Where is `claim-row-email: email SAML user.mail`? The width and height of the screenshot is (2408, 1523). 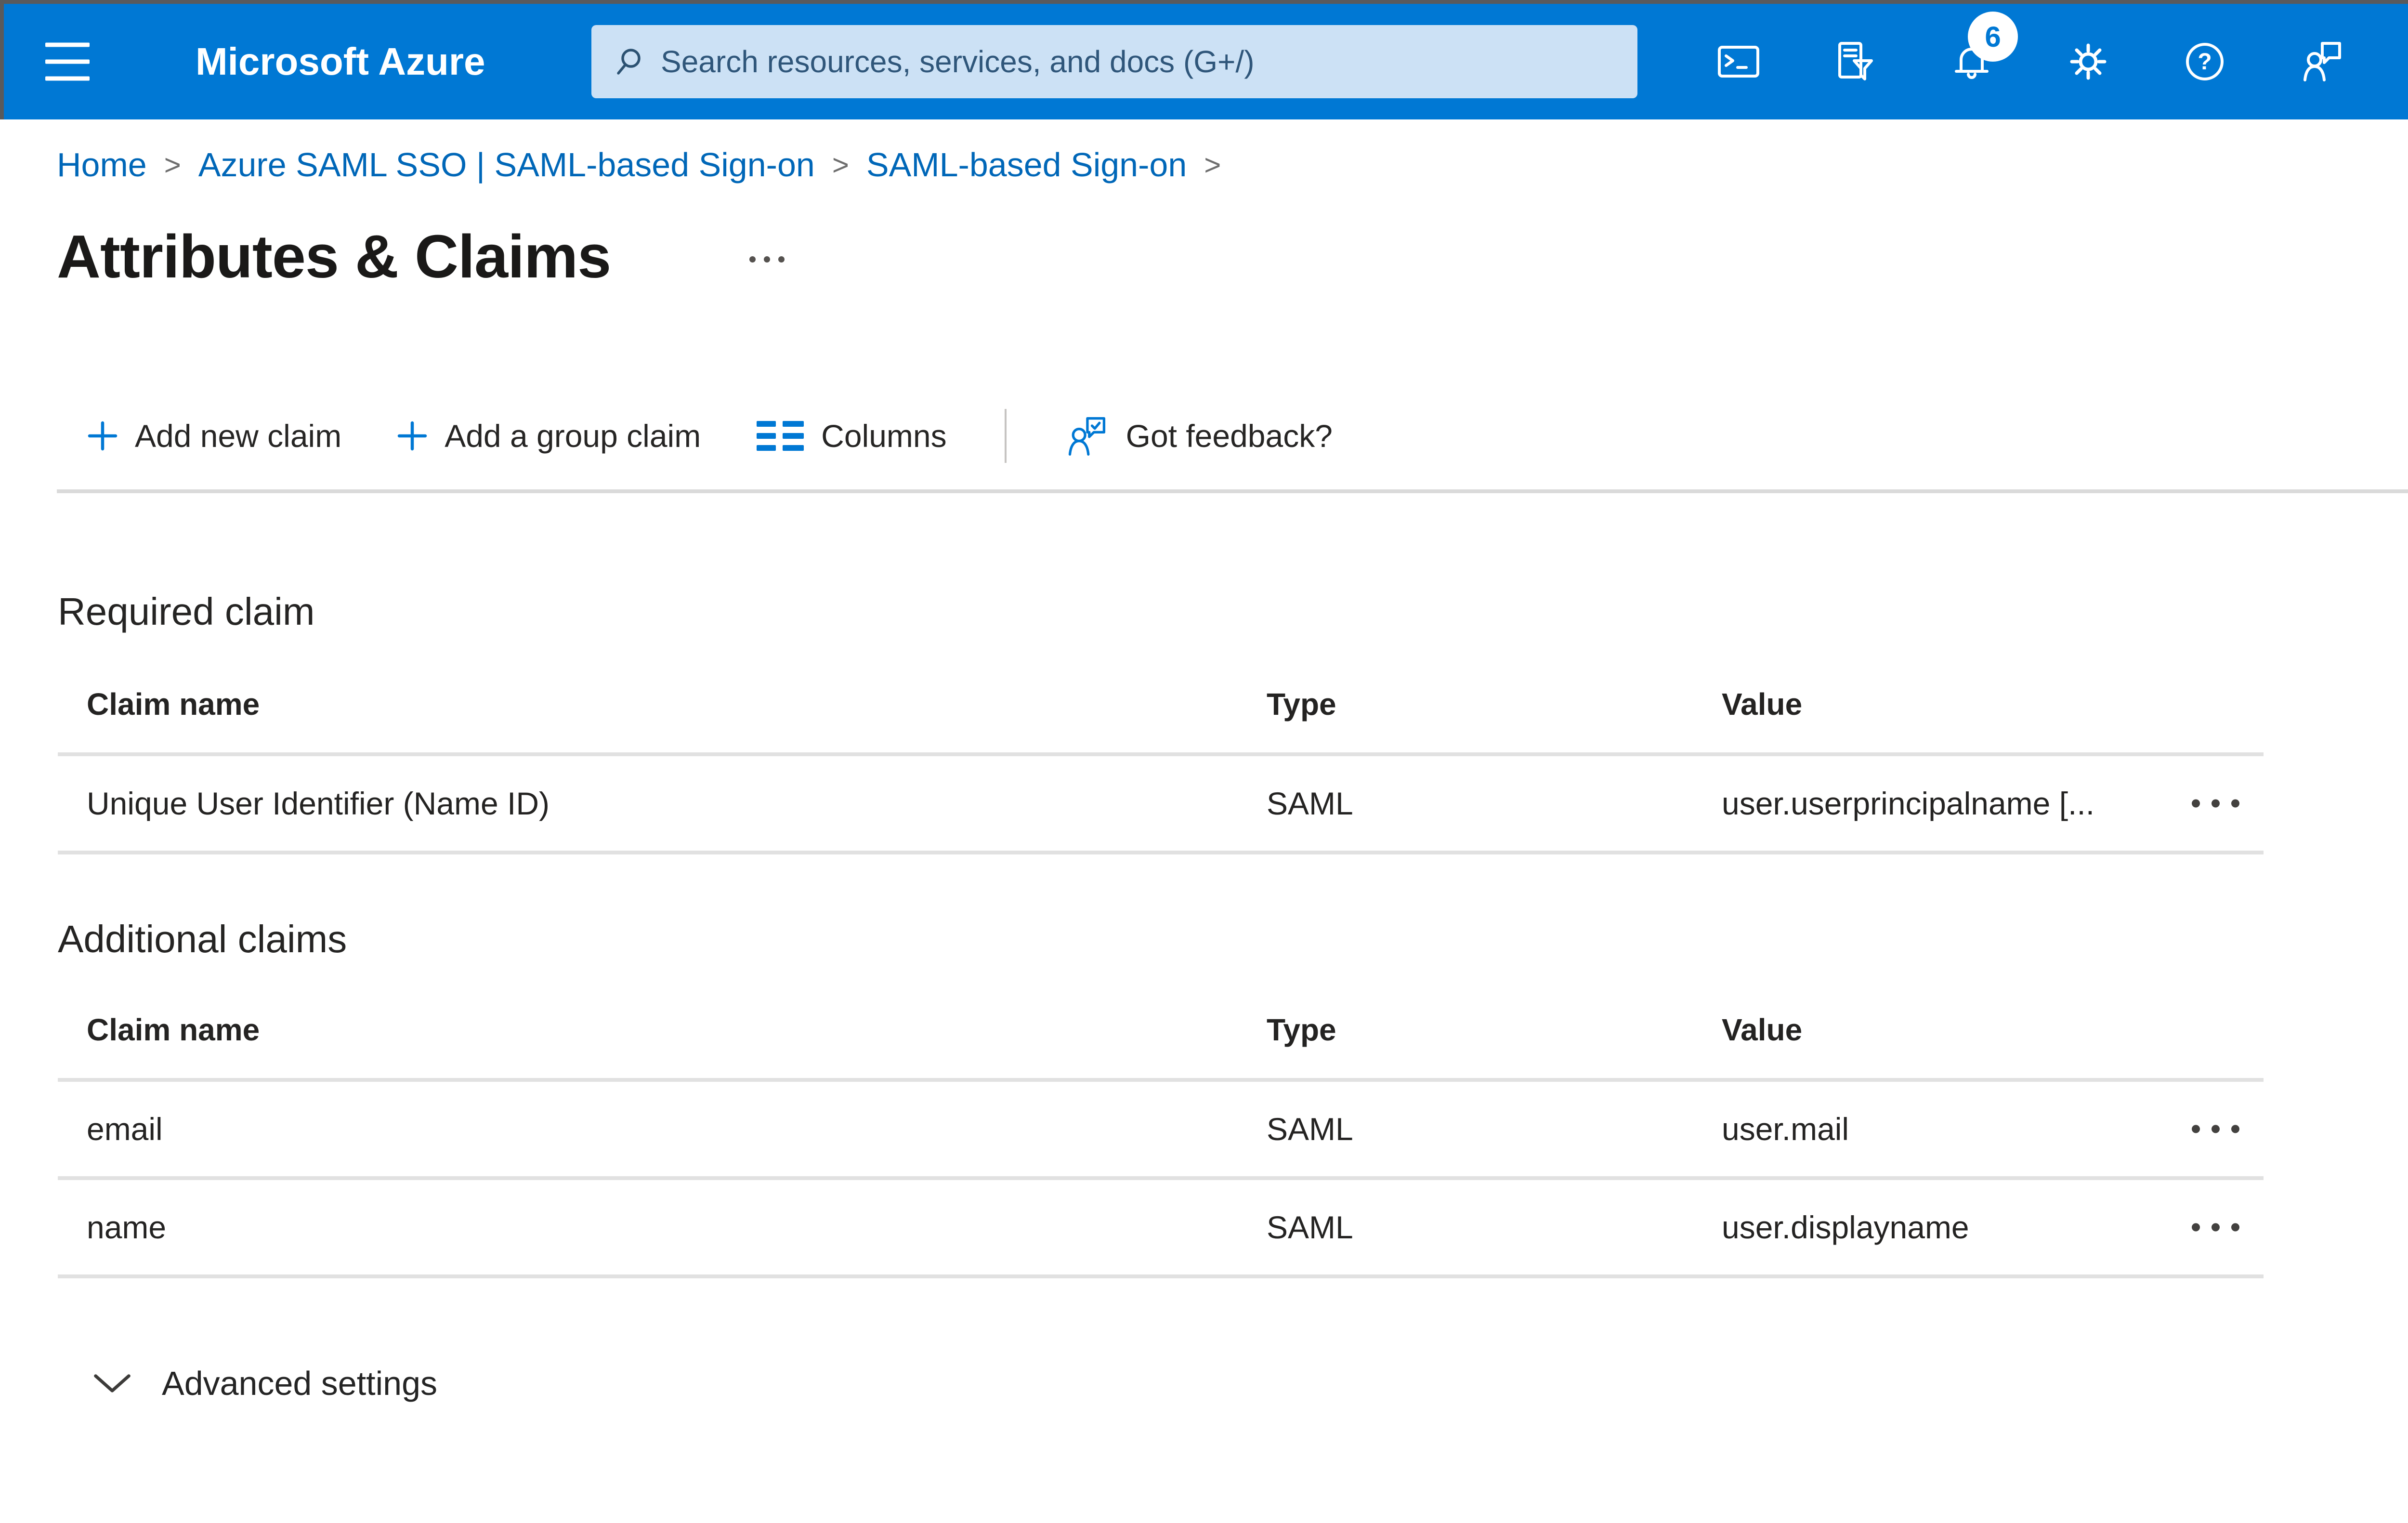
claim-row-email: email SAML user.mail is located at coordinates (1161, 1131).